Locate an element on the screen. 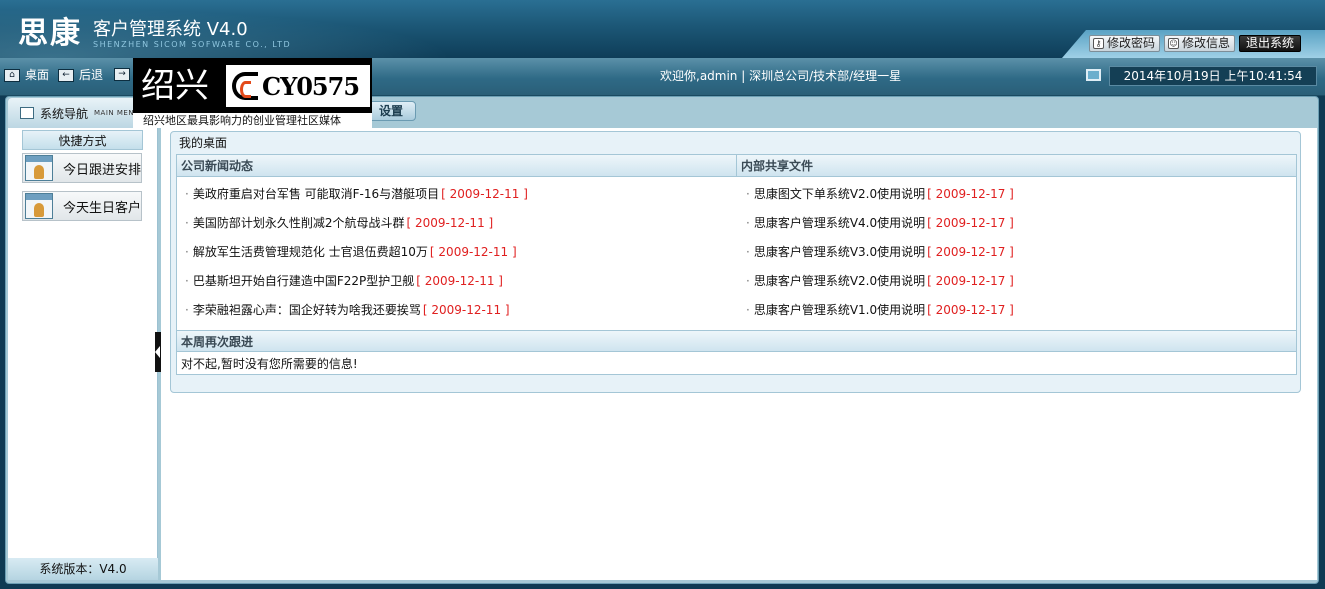 This screenshot has width=1325, height=589. company-logo: 思康 is located at coordinates (50, 33).